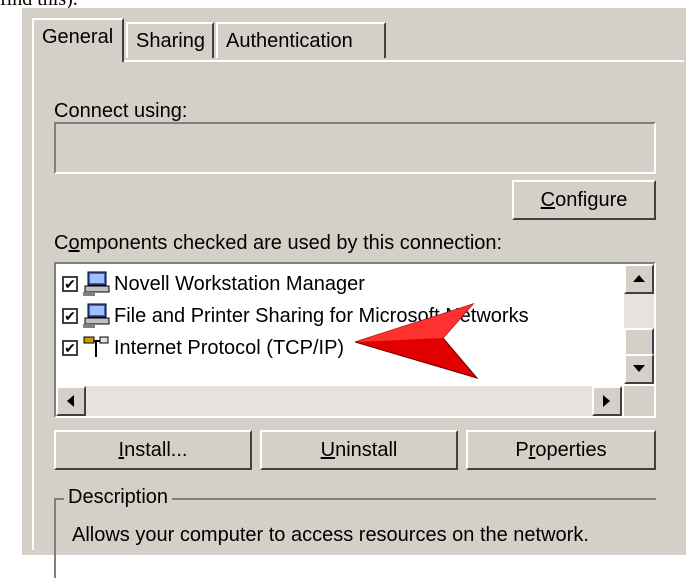 Image resolution: width=686 pixels, height=578 pixels. Describe the element at coordinates (121, 111) in the screenshot. I see `connect-using-label: Connect using:` at that location.